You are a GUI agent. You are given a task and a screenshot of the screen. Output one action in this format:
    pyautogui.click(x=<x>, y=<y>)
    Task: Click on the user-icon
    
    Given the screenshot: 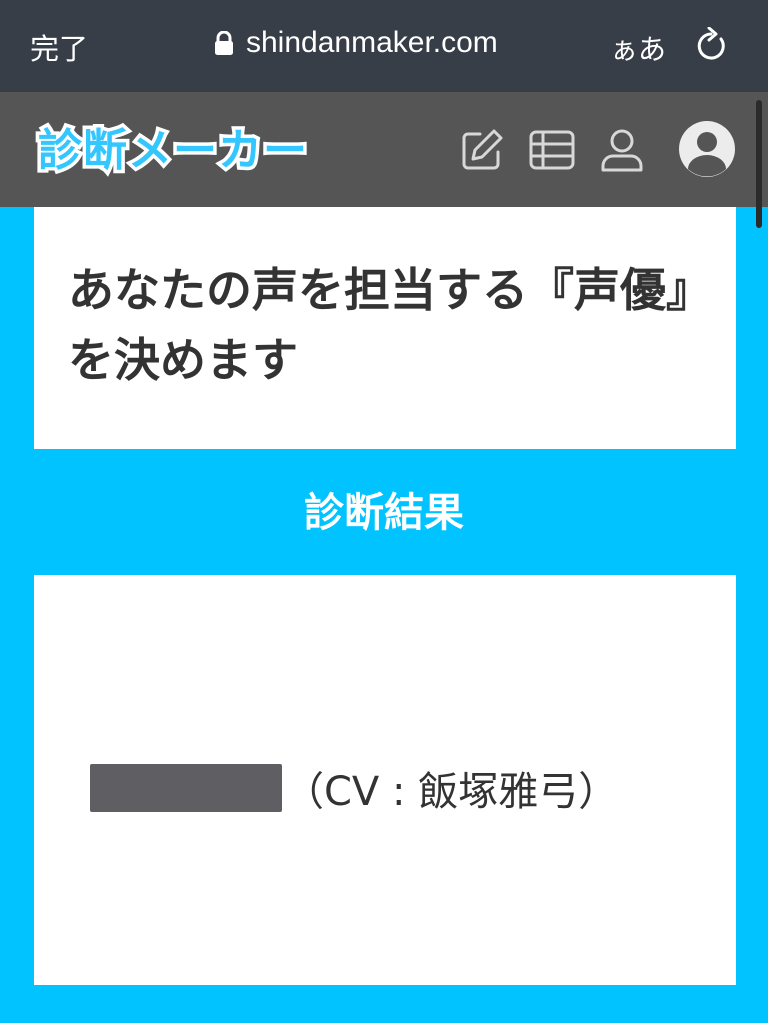 What is the action you would take?
    pyautogui.click(x=622, y=150)
    